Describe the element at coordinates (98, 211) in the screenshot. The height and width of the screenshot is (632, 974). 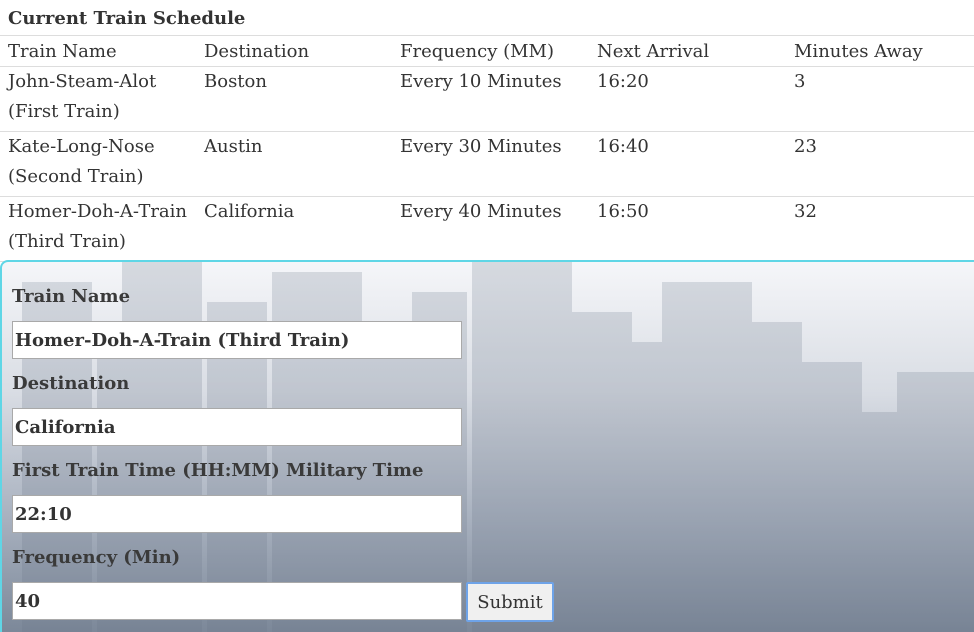
I see `train-name-text: Homer-Doh-A-Train` at that location.